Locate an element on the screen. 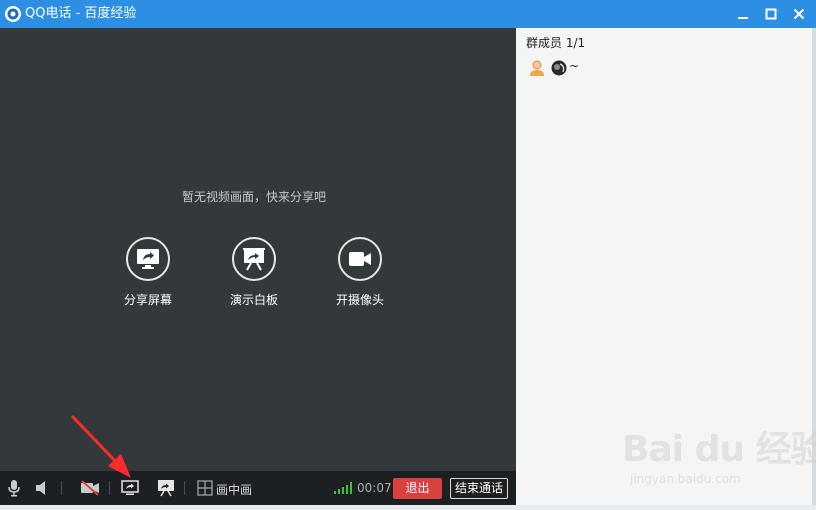  title-bar: QQ电话 - 百度经验 is located at coordinates (408, 14).